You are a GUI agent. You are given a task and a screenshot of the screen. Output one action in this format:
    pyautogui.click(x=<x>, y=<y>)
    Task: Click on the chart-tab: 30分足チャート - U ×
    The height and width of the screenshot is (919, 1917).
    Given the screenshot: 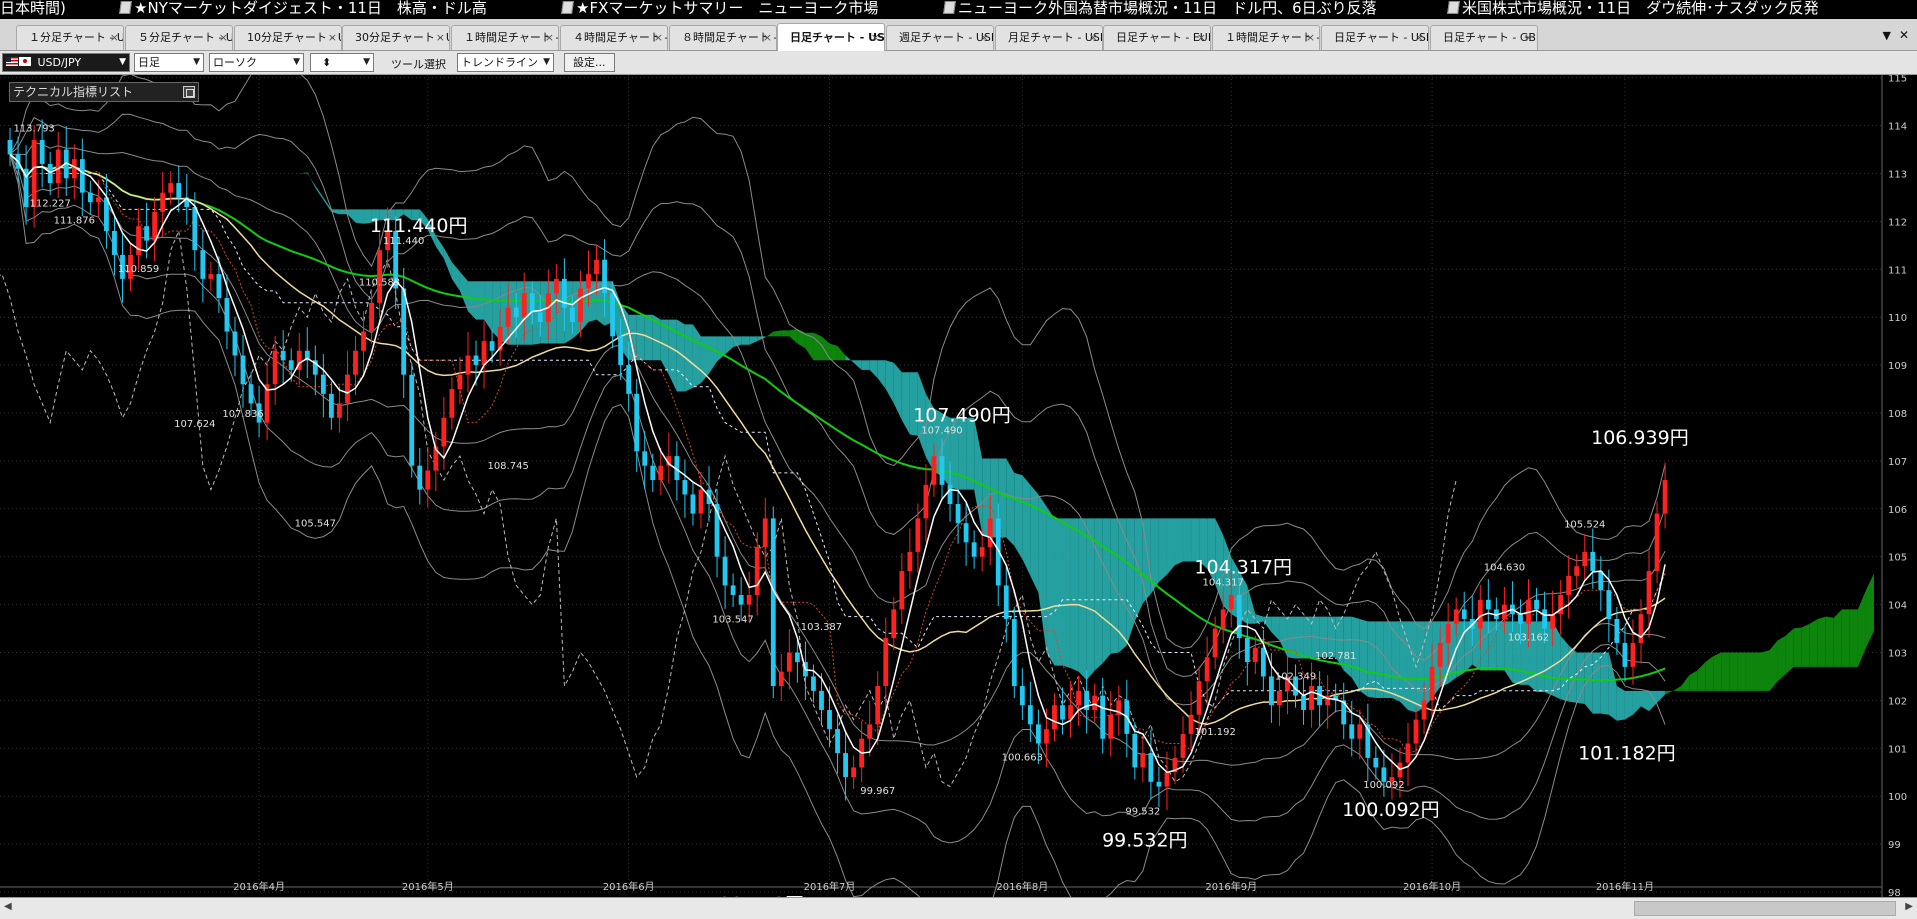 What is the action you would take?
    pyautogui.click(x=396, y=37)
    